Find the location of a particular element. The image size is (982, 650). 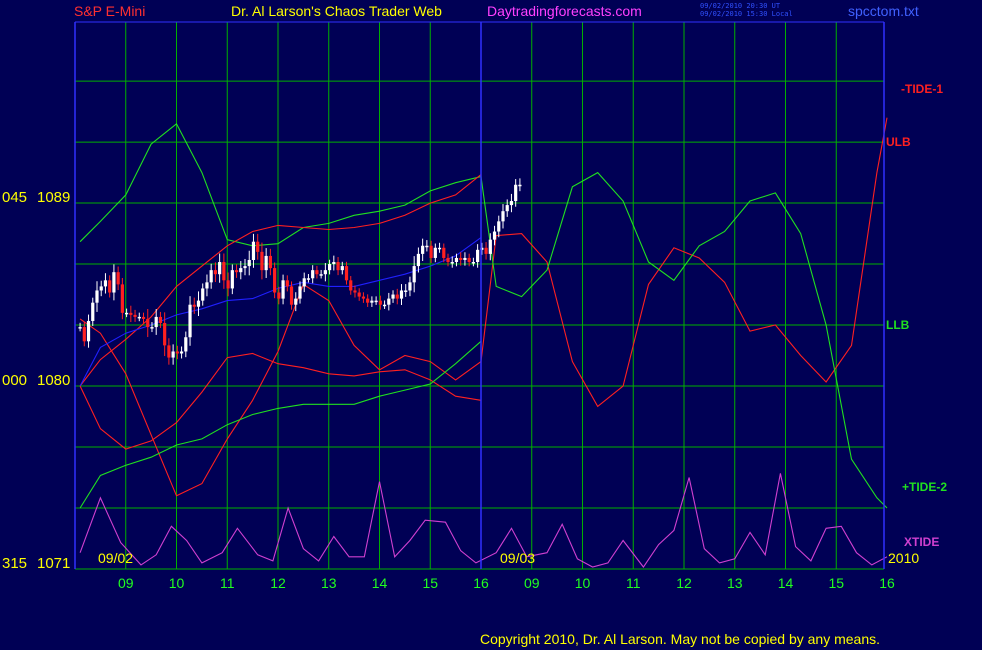

y-axis-value-1080: 1080 is located at coordinates (54, 380).